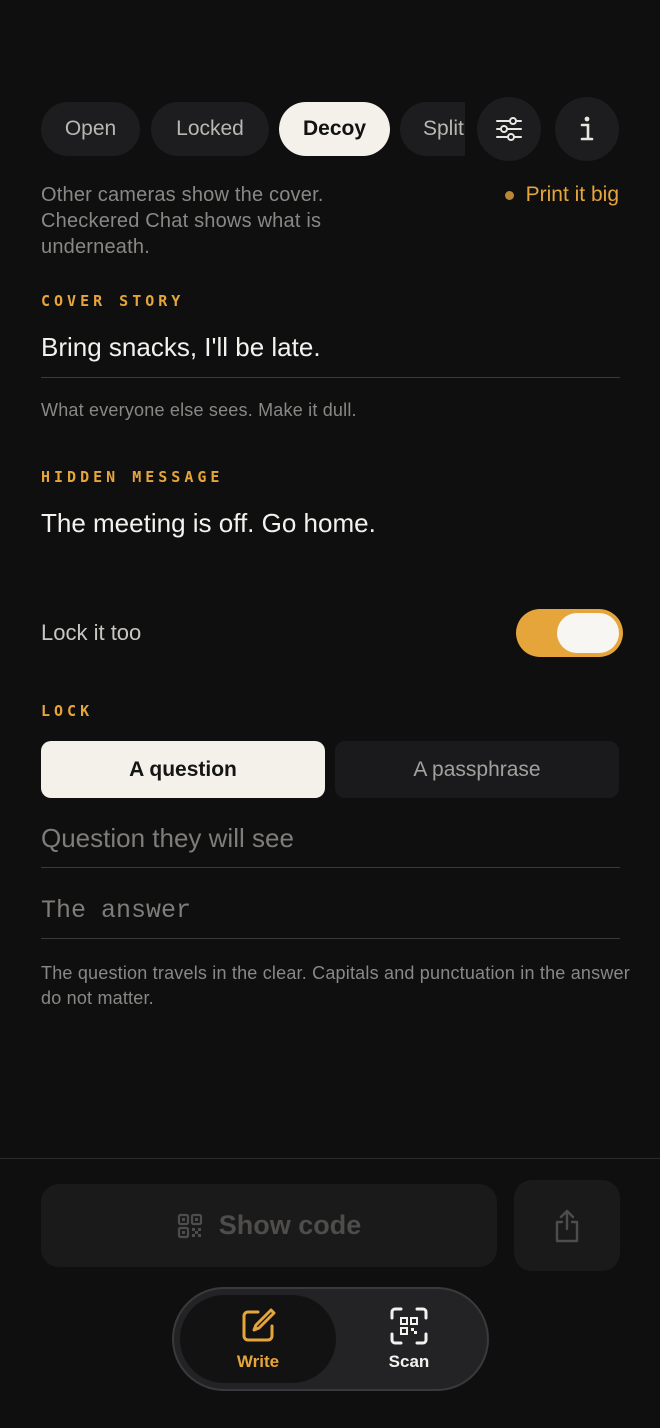  I want to click on print-big-link: Print it big, so click(561, 195).